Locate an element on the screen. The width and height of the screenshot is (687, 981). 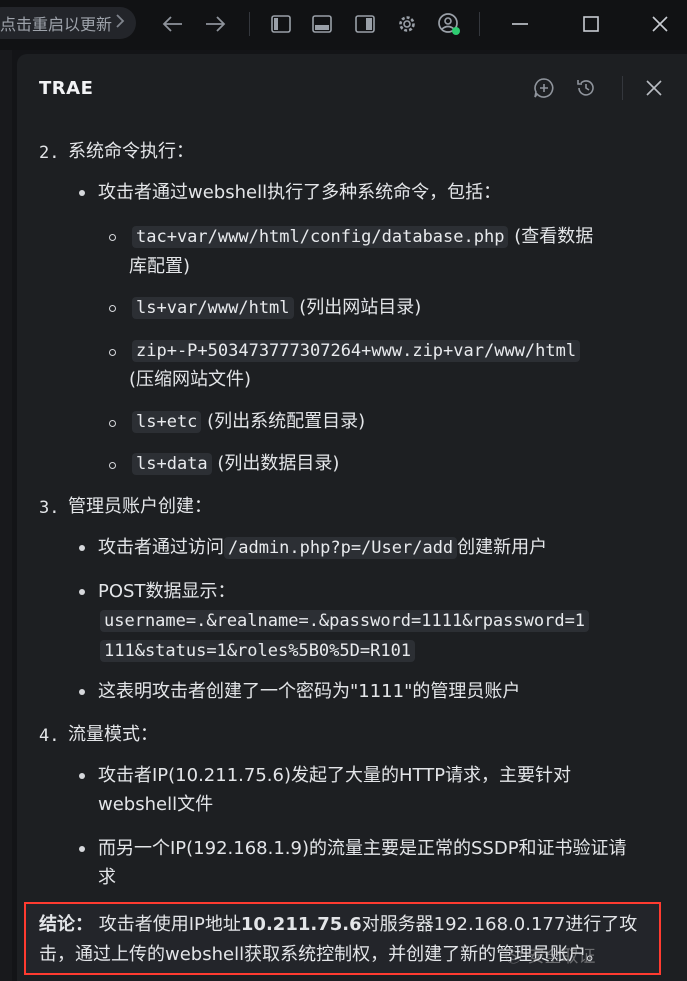
panel-bottom-icon is located at coordinates (322, 24).